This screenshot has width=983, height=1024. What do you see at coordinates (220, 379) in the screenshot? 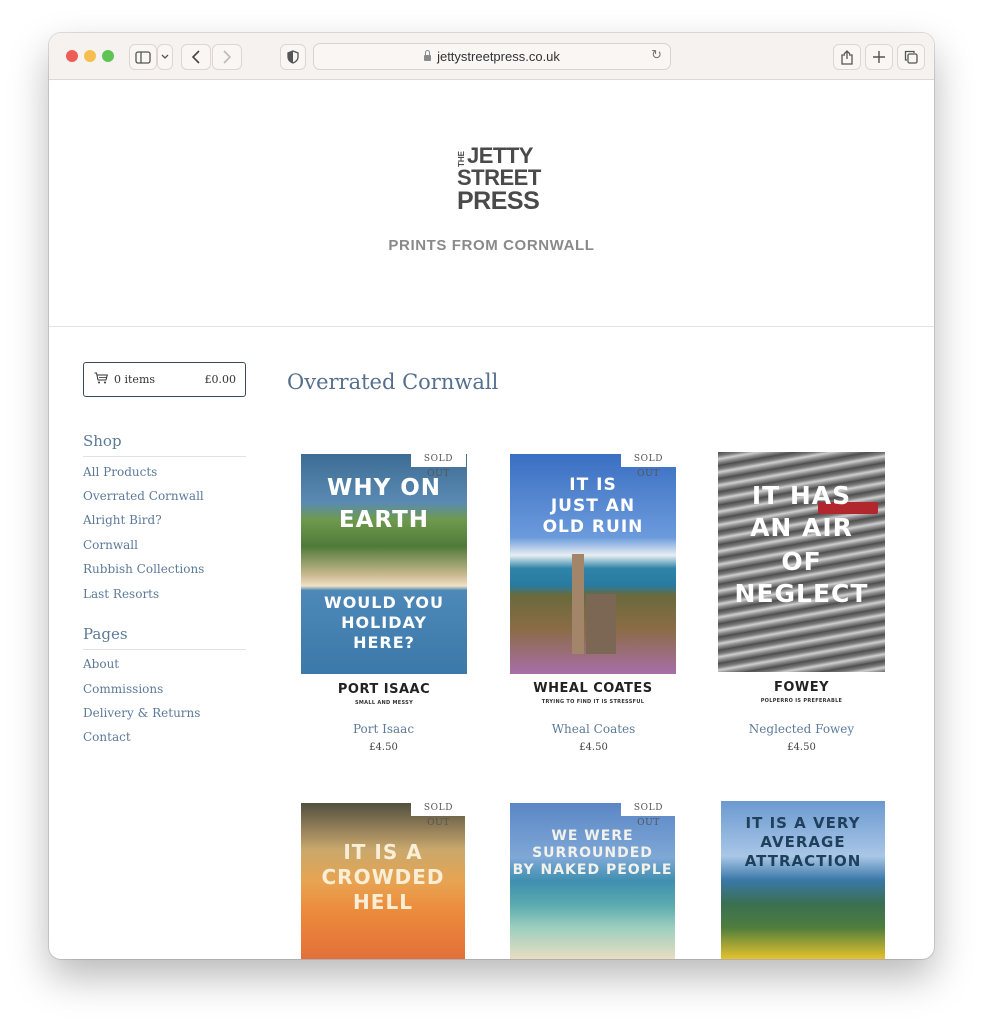
I see `cart-total: £0.00` at bounding box center [220, 379].